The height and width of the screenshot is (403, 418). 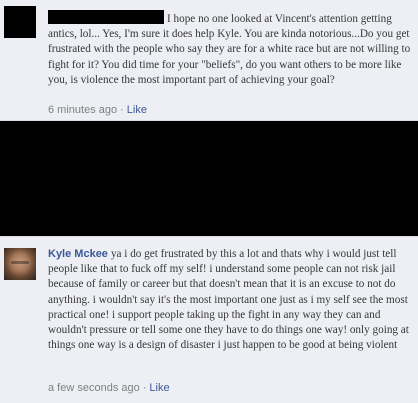 I want to click on comment-timestamp: 6 minutes ago, so click(x=82, y=110).